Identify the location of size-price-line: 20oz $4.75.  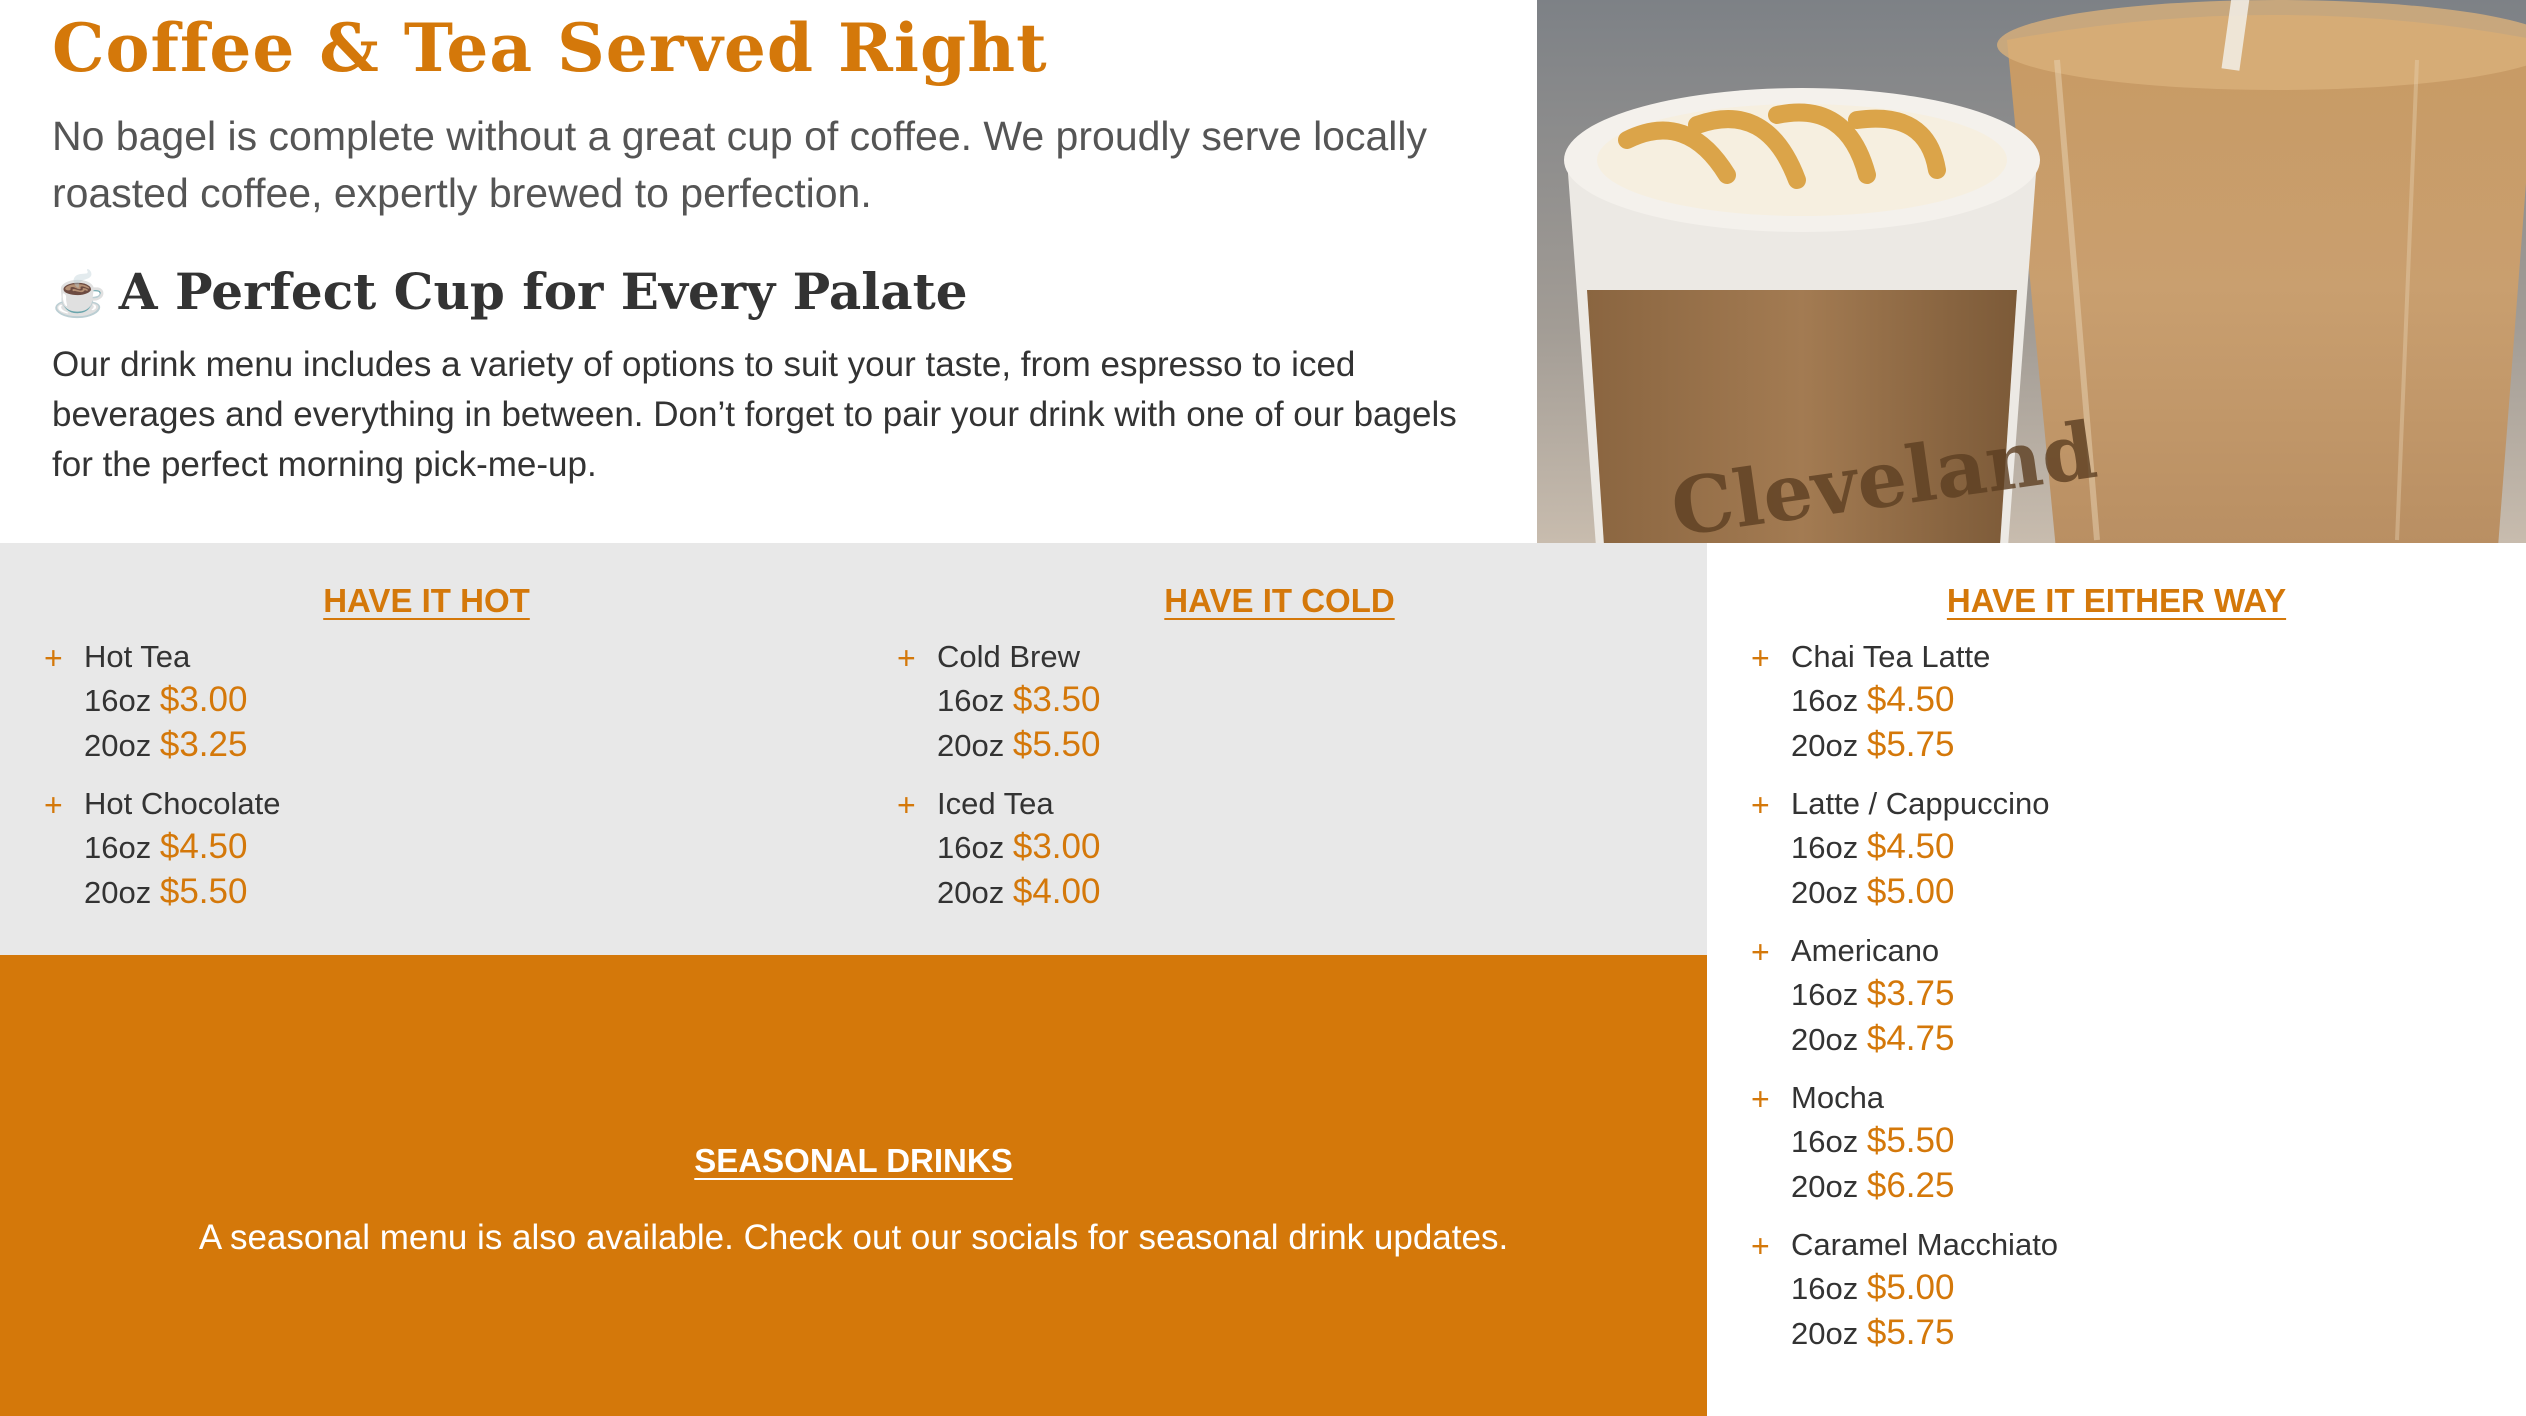
(2158, 1039).